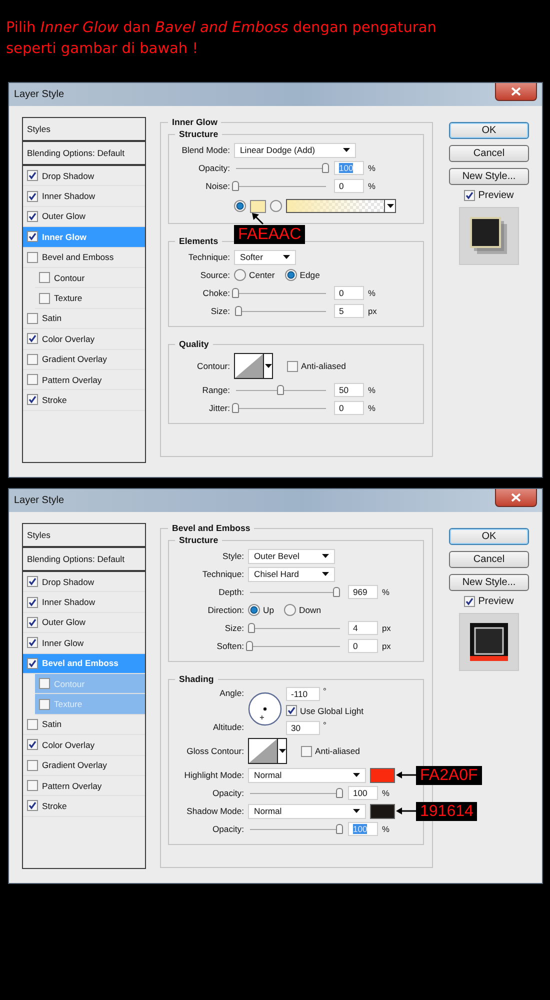 This screenshot has height=1000, width=550. What do you see at coordinates (341, 206) in the screenshot?
I see `gradient-picker` at bounding box center [341, 206].